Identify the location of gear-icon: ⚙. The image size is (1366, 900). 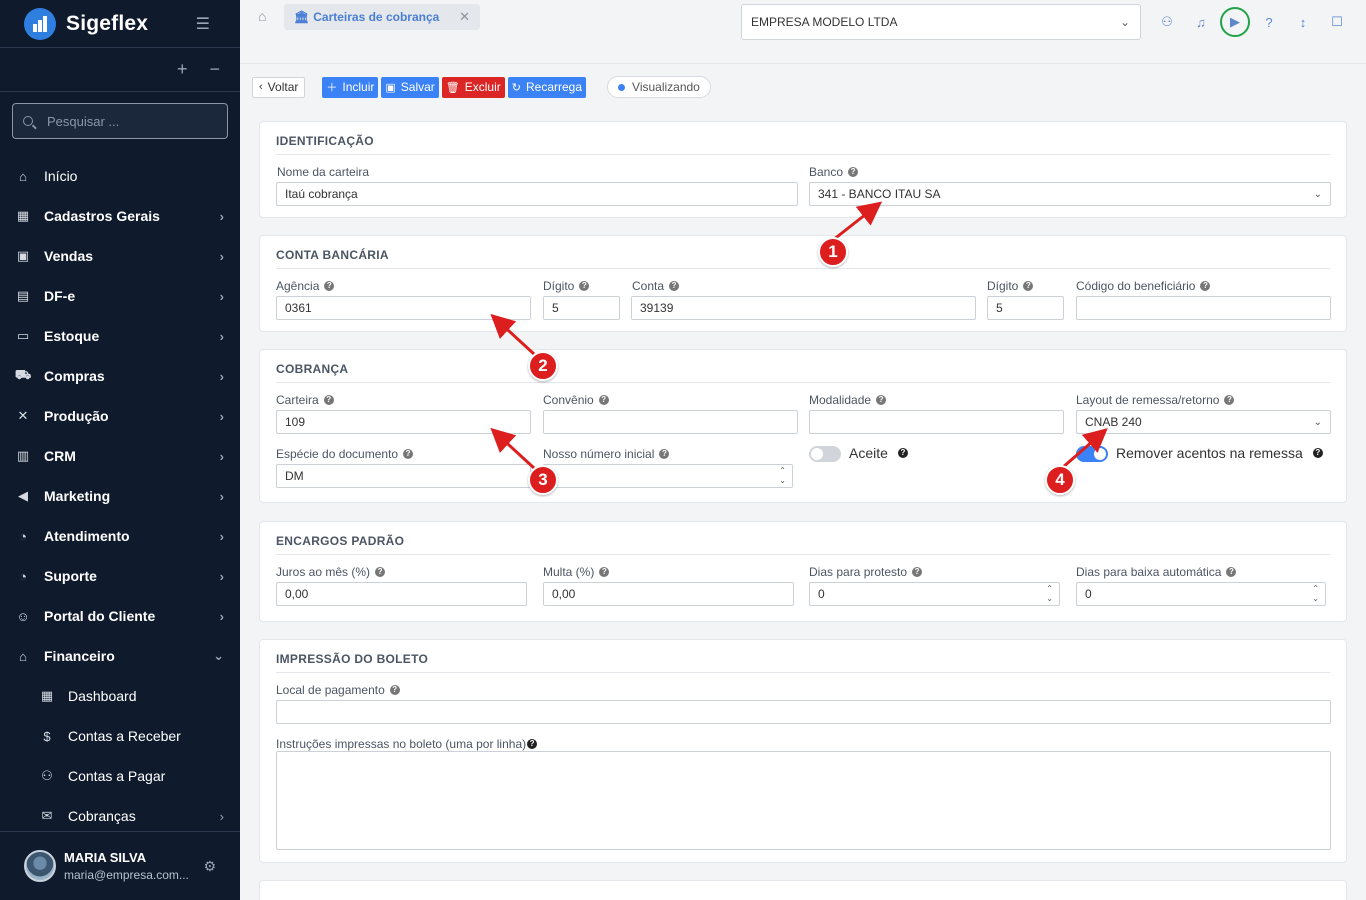
(1360, 22).